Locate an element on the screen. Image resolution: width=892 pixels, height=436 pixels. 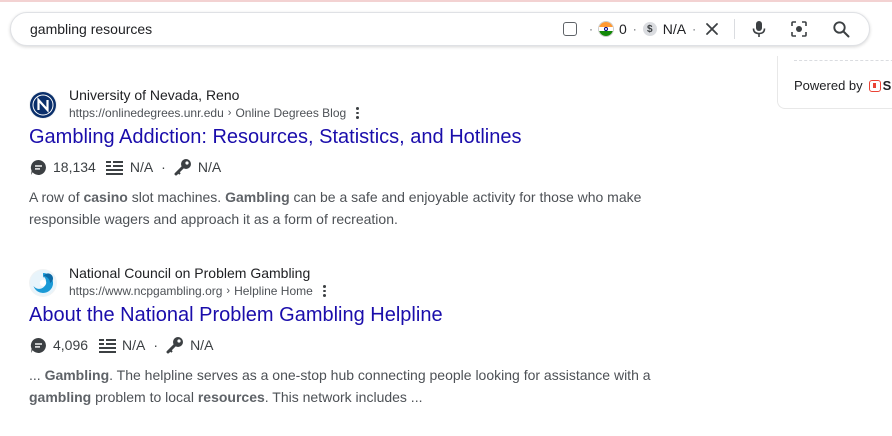
top-accent-line is located at coordinates (446, 1).